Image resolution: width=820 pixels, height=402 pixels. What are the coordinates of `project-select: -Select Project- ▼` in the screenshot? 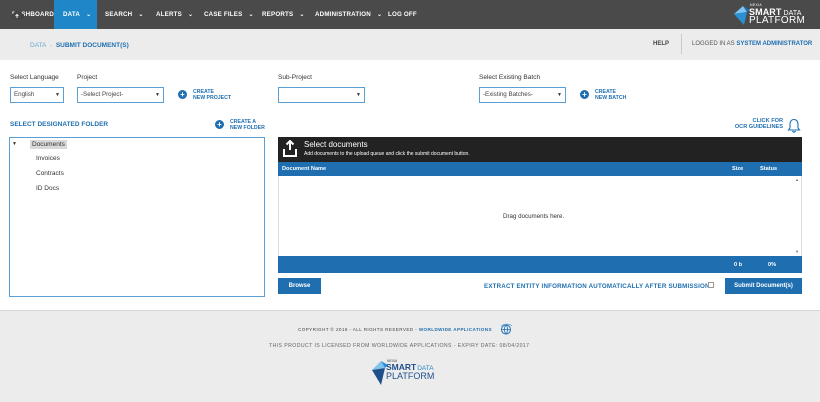 It's located at (120, 95).